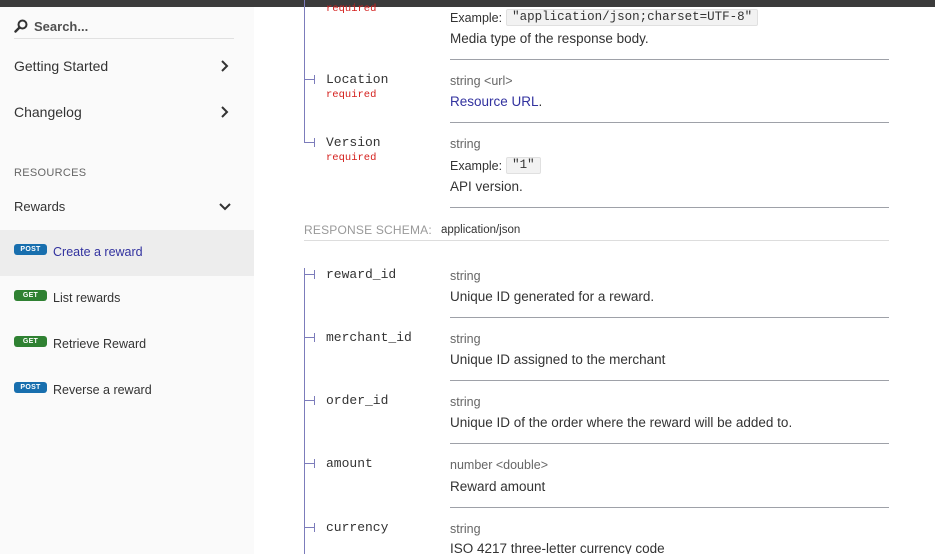 This screenshot has height=554, width=935. What do you see at coordinates (465, 144) in the screenshot?
I see `param-type: string` at bounding box center [465, 144].